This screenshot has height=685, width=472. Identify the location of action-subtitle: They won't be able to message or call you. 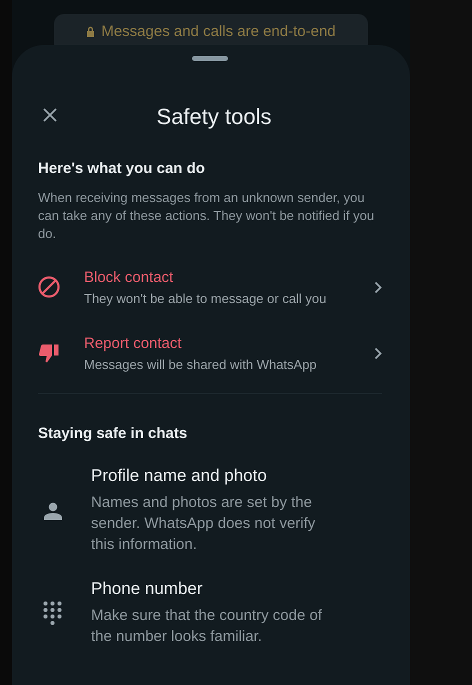
(206, 298).